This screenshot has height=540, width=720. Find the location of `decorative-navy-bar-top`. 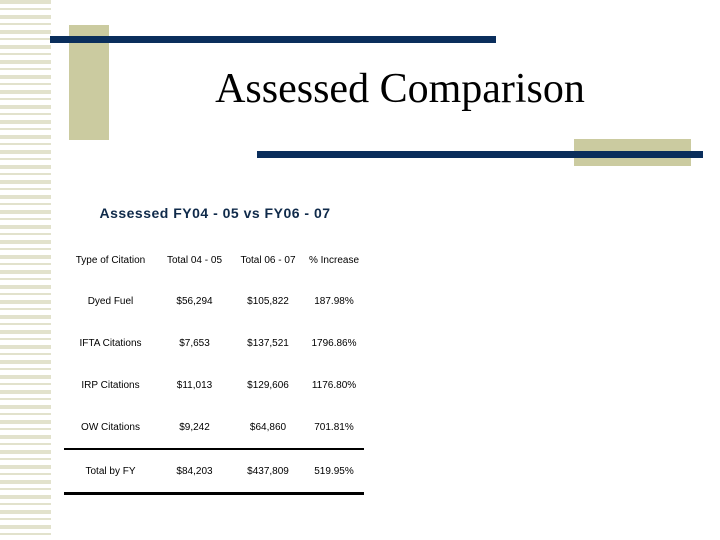

decorative-navy-bar-top is located at coordinates (273, 39).